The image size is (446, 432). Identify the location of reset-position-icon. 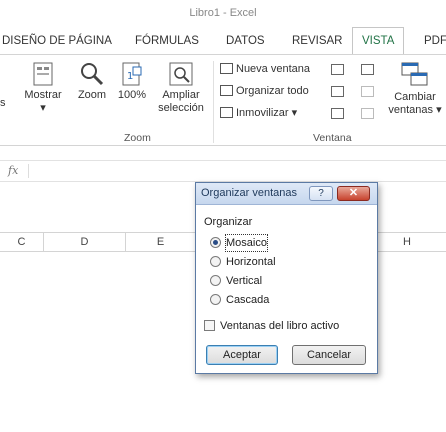
(367, 113).